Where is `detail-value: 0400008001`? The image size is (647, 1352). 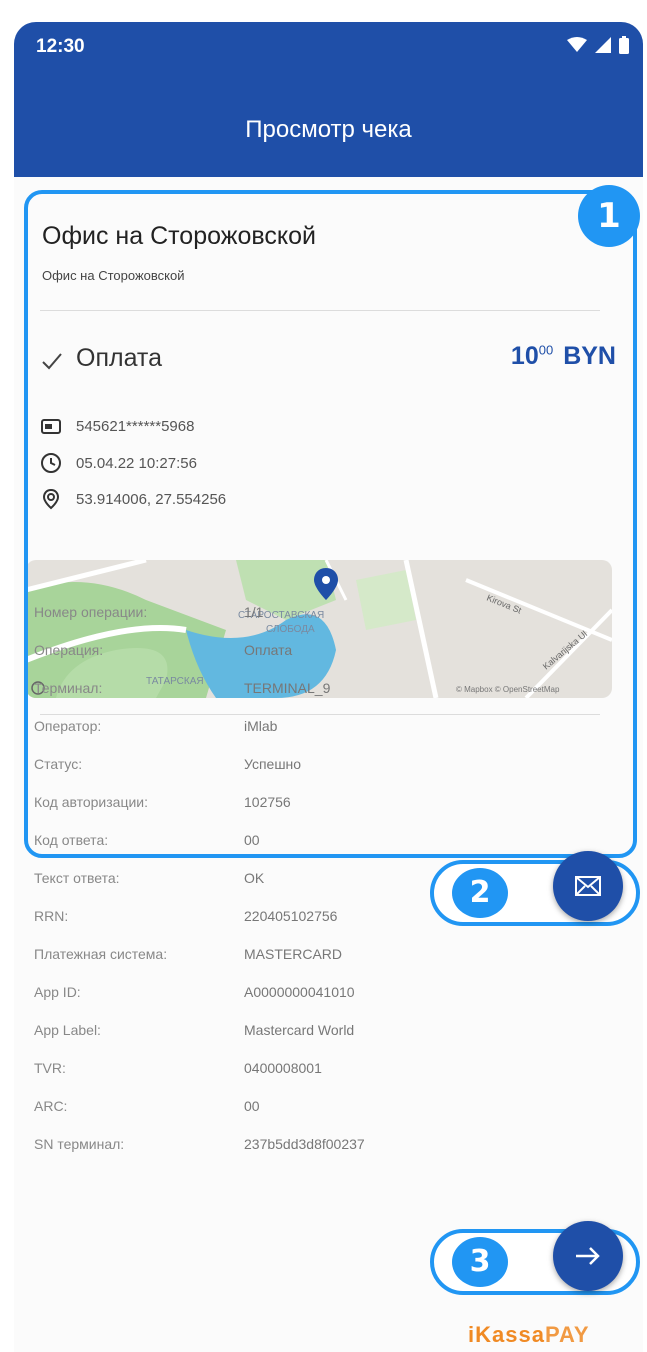
detail-value: 0400008001 is located at coordinates (283, 1068).